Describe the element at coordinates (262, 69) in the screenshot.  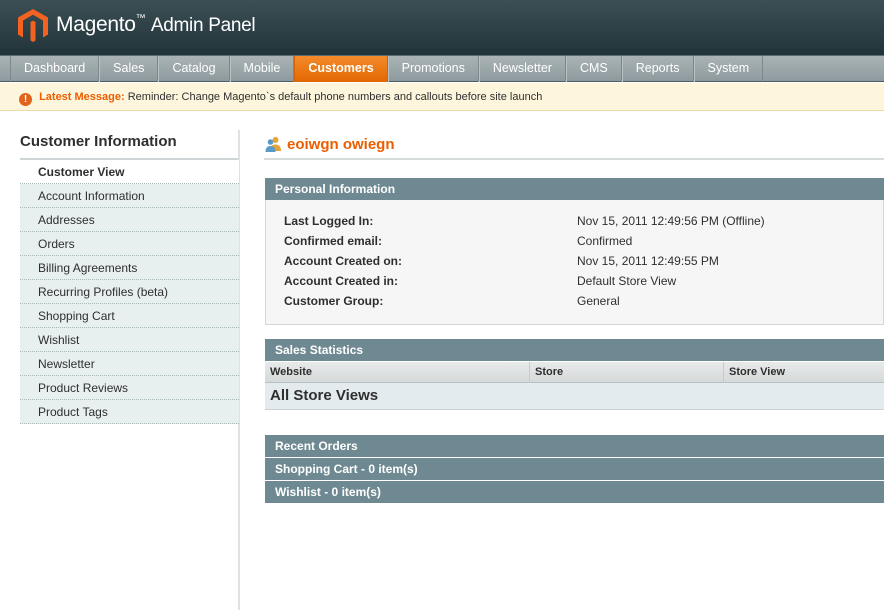
I see `nav-item-mobile: Mobile` at that location.